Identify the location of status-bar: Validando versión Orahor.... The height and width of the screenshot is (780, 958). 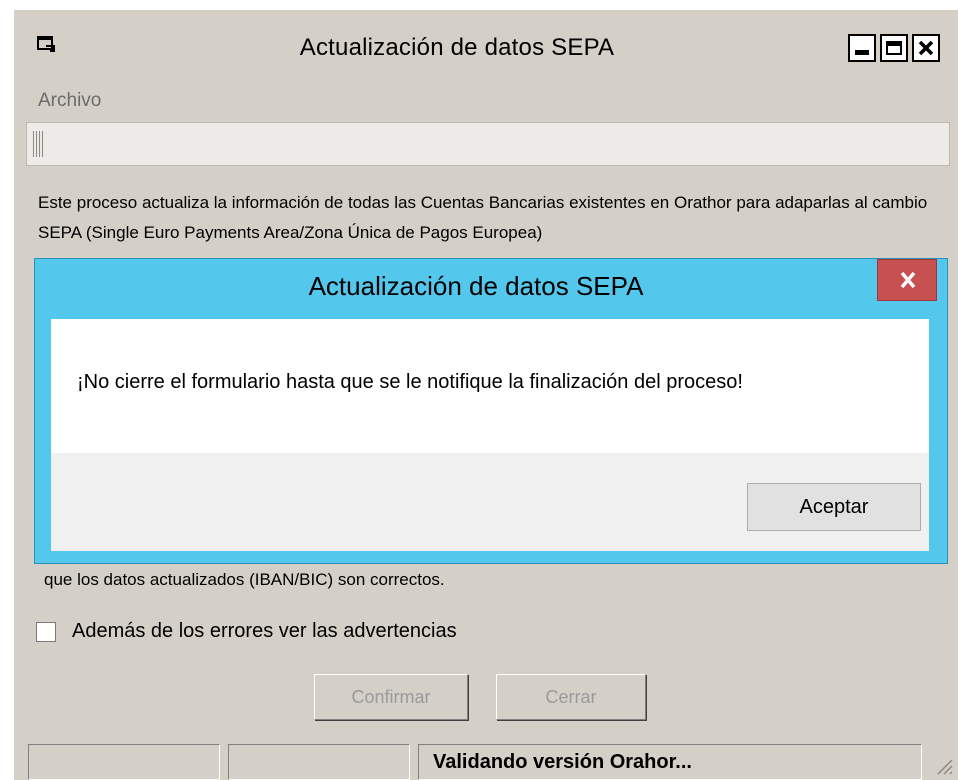
(493, 760).